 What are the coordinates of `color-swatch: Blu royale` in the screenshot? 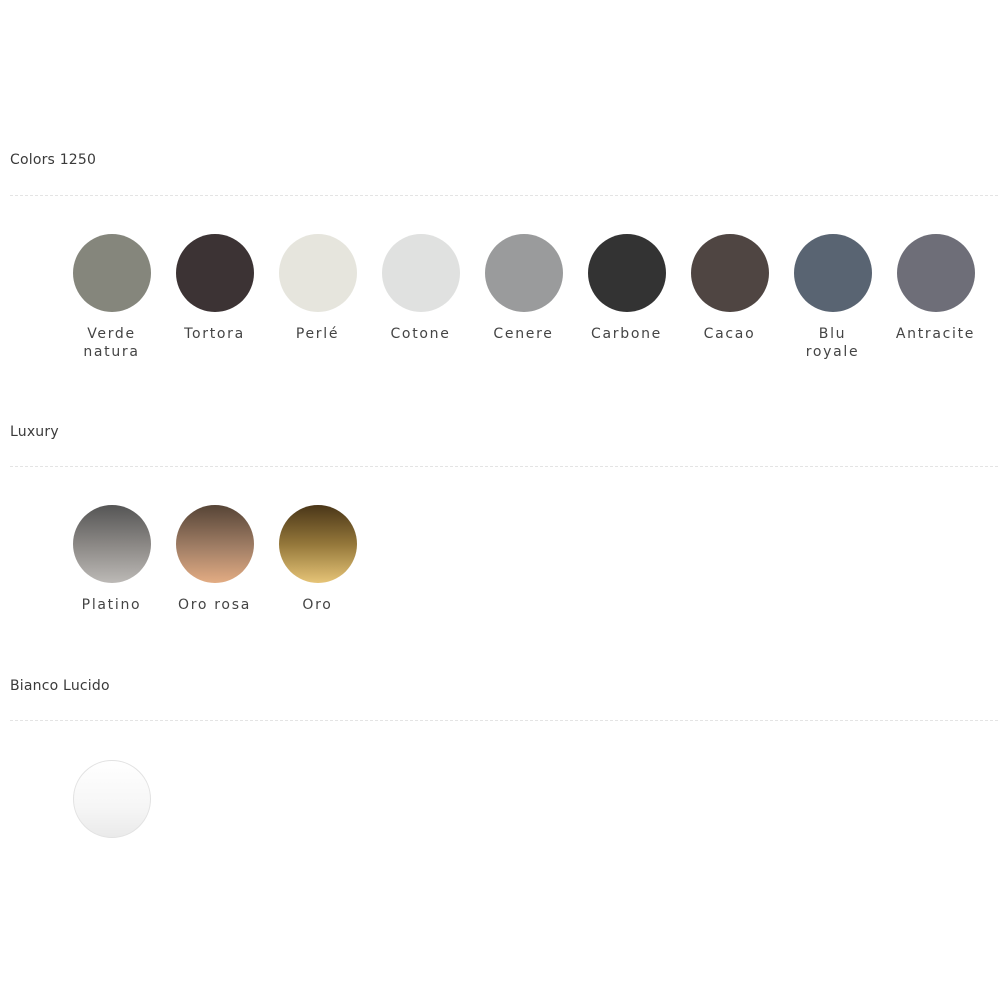 It's located at (832, 297).